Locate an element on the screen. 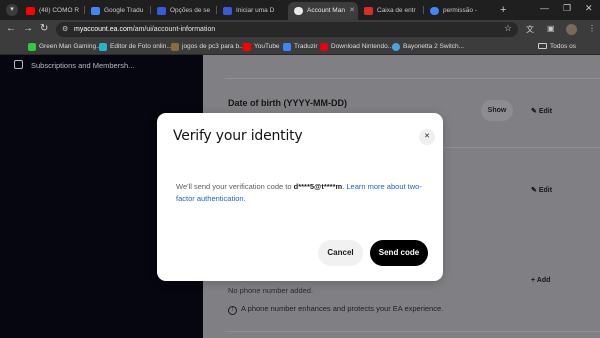 The height and width of the screenshot is (338, 600). tab-youtube: (48) COMO R is located at coordinates (52, 11).